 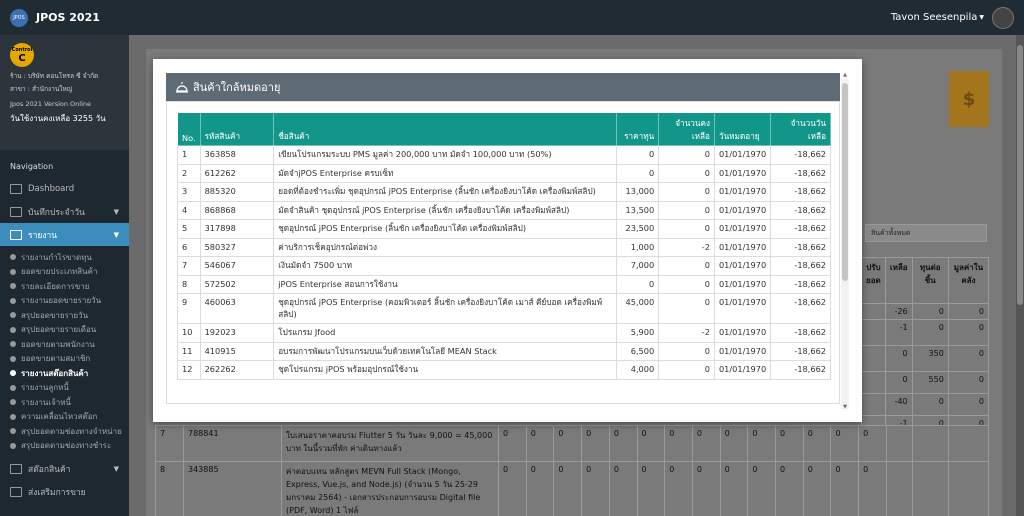 What do you see at coordinates (930, 382) in the screenshot?
I see `cell: 550` at bounding box center [930, 382].